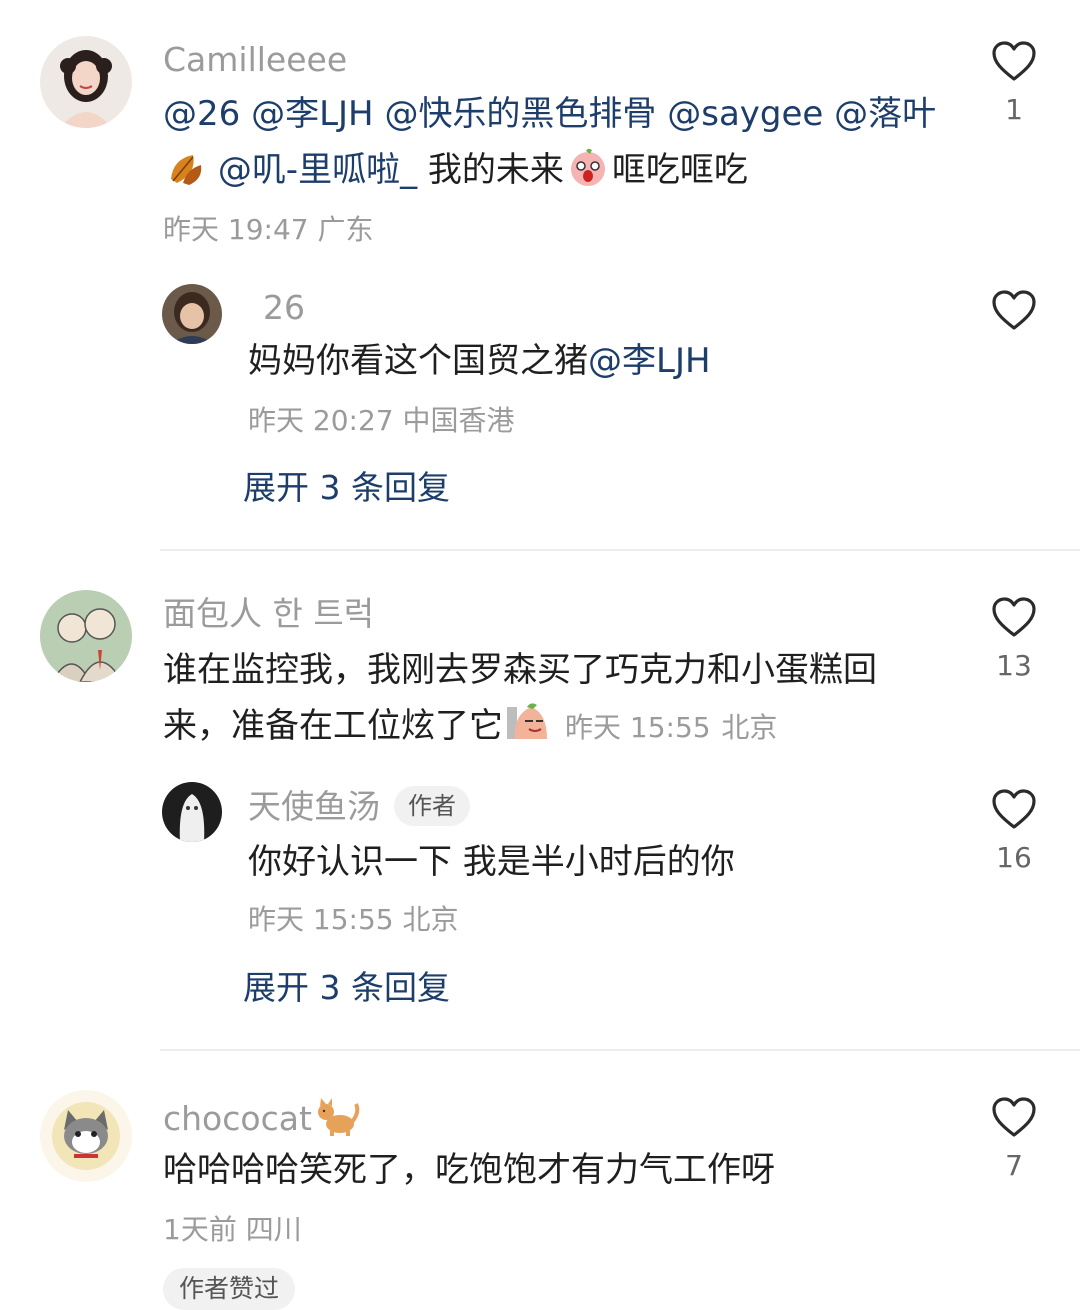 The image size is (1080, 1310). I want to click on comment-location: 四川, so click(273, 1229).